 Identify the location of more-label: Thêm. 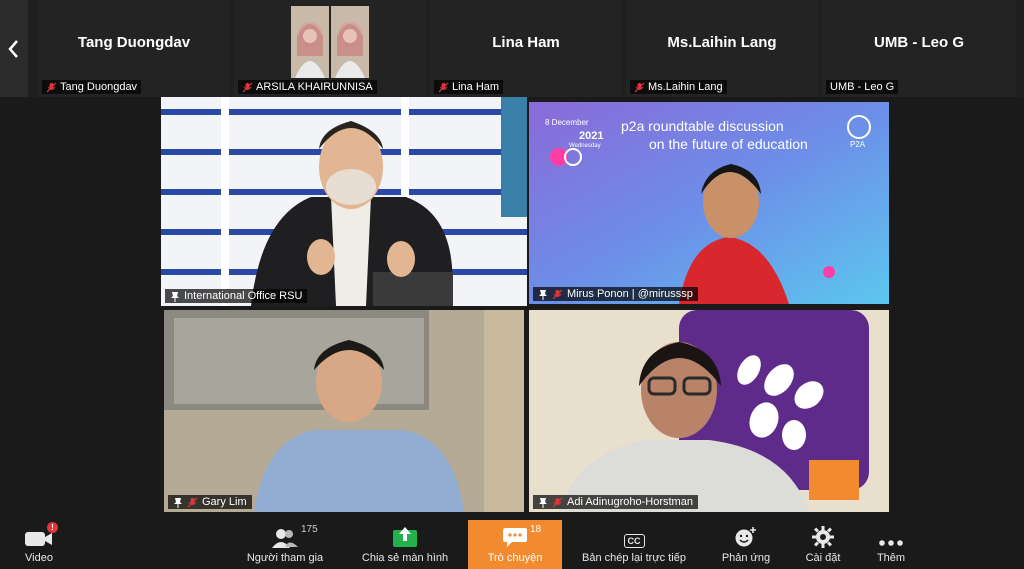
(891, 557).